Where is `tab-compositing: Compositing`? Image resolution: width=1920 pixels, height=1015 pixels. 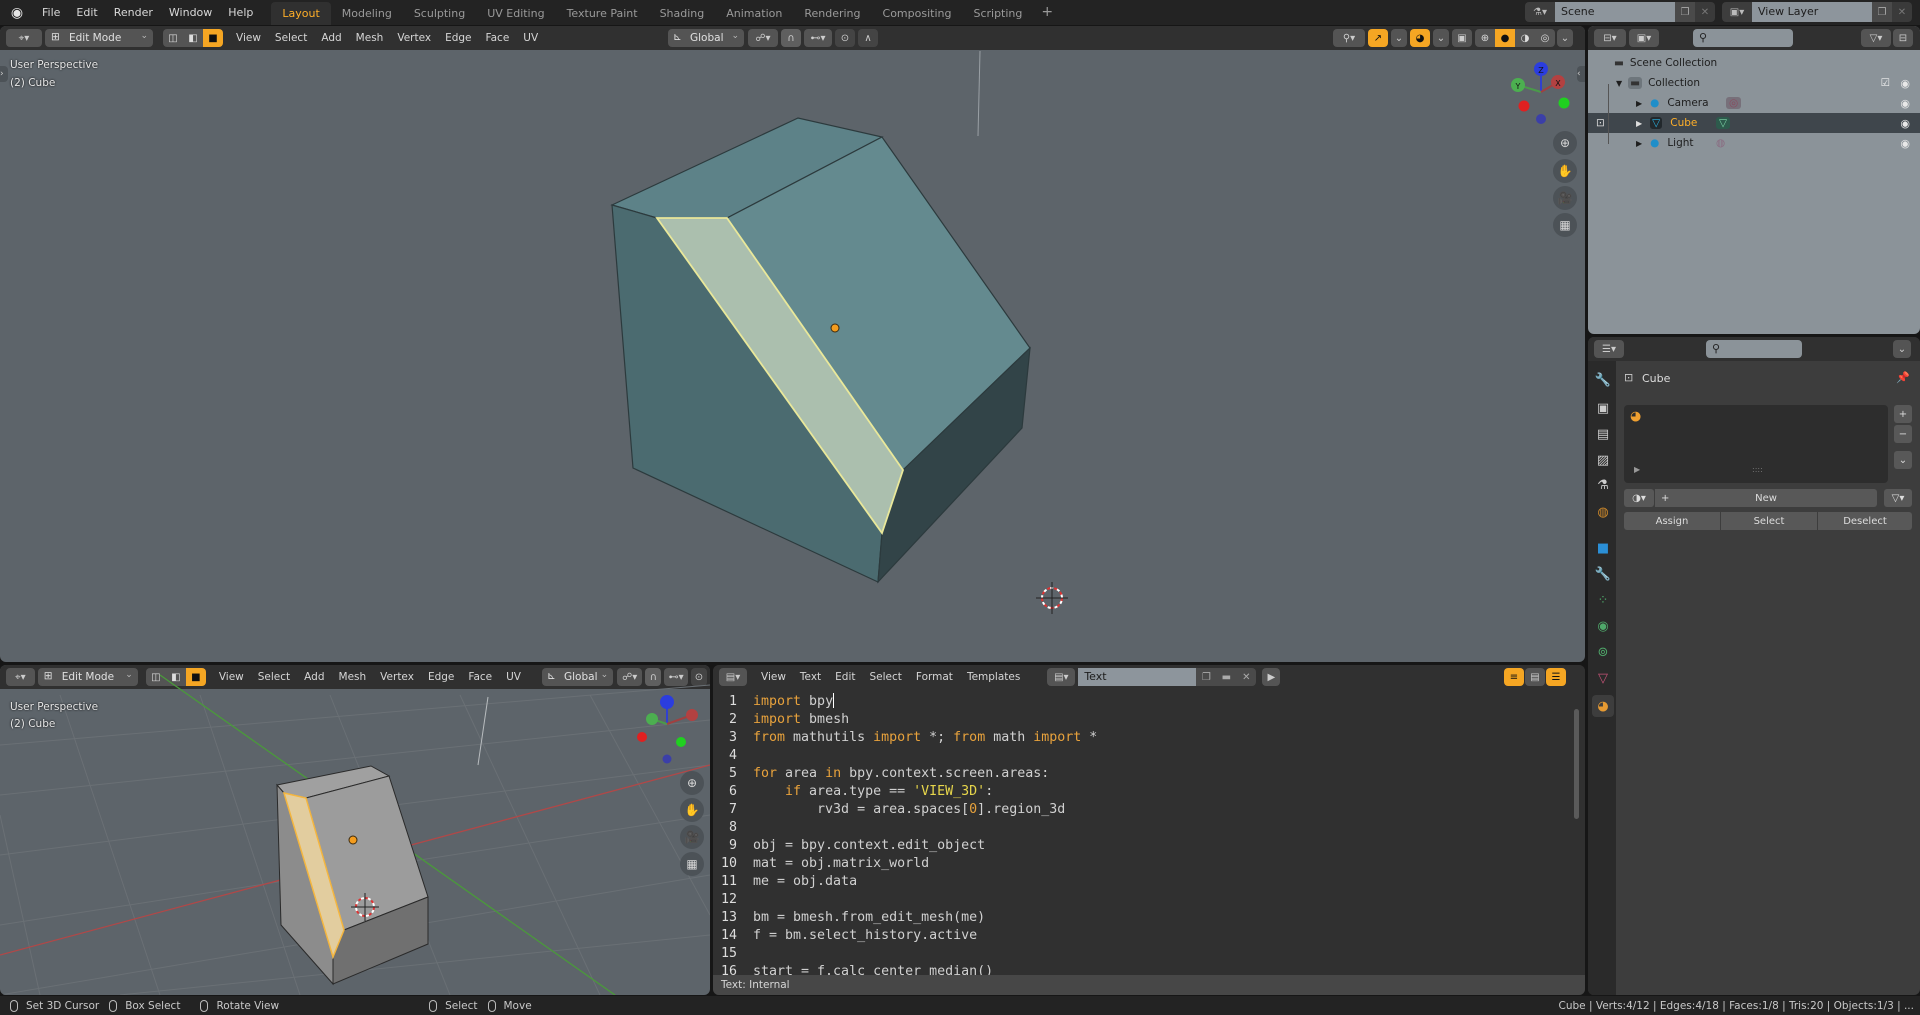 tab-compositing: Compositing is located at coordinates (917, 13).